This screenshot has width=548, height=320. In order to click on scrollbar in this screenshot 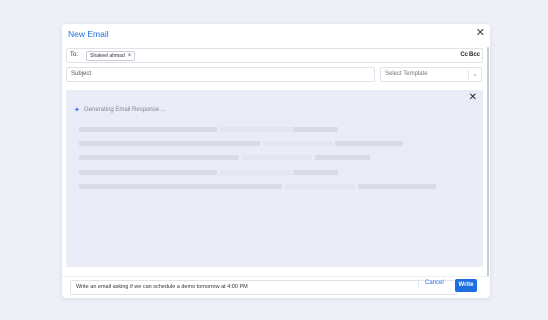, I will do `click(488, 166)`.